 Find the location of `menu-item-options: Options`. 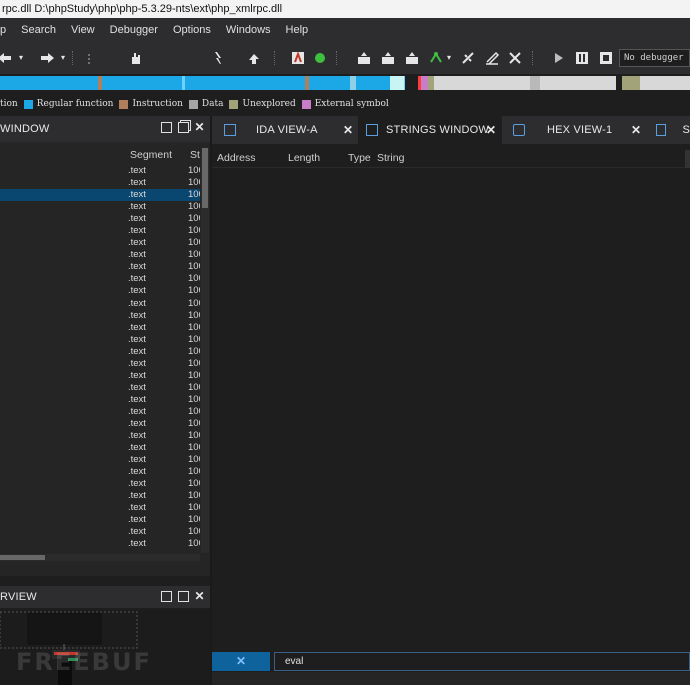

menu-item-options: Options is located at coordinates (192, 30).